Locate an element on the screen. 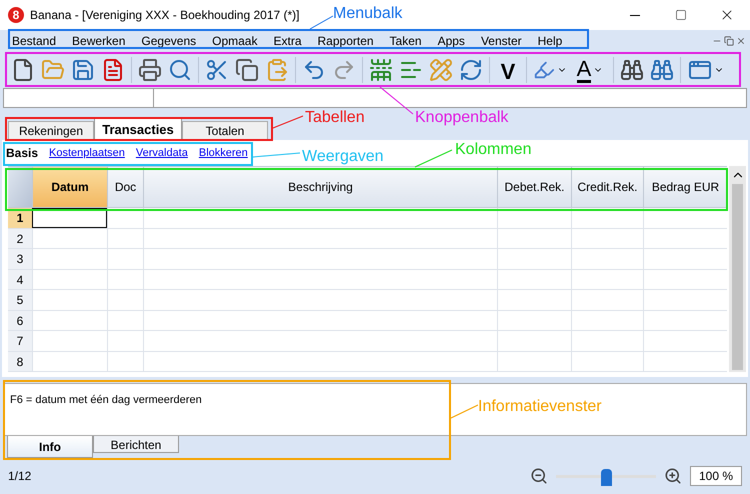 The image size is (750, 494). row-number: 1 is located at coordinates (20, 218).